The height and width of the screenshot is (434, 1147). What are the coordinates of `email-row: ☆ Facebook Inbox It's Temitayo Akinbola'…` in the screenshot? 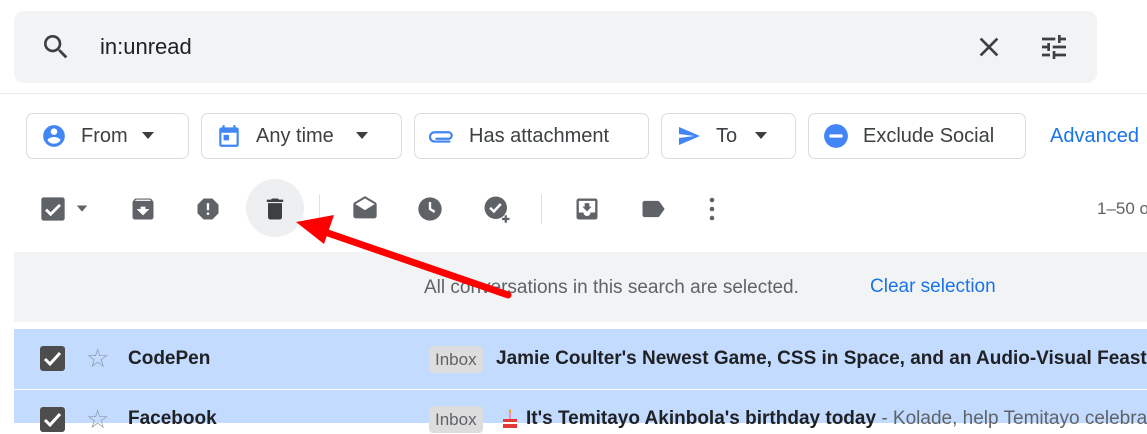 It's located at (580, 411).